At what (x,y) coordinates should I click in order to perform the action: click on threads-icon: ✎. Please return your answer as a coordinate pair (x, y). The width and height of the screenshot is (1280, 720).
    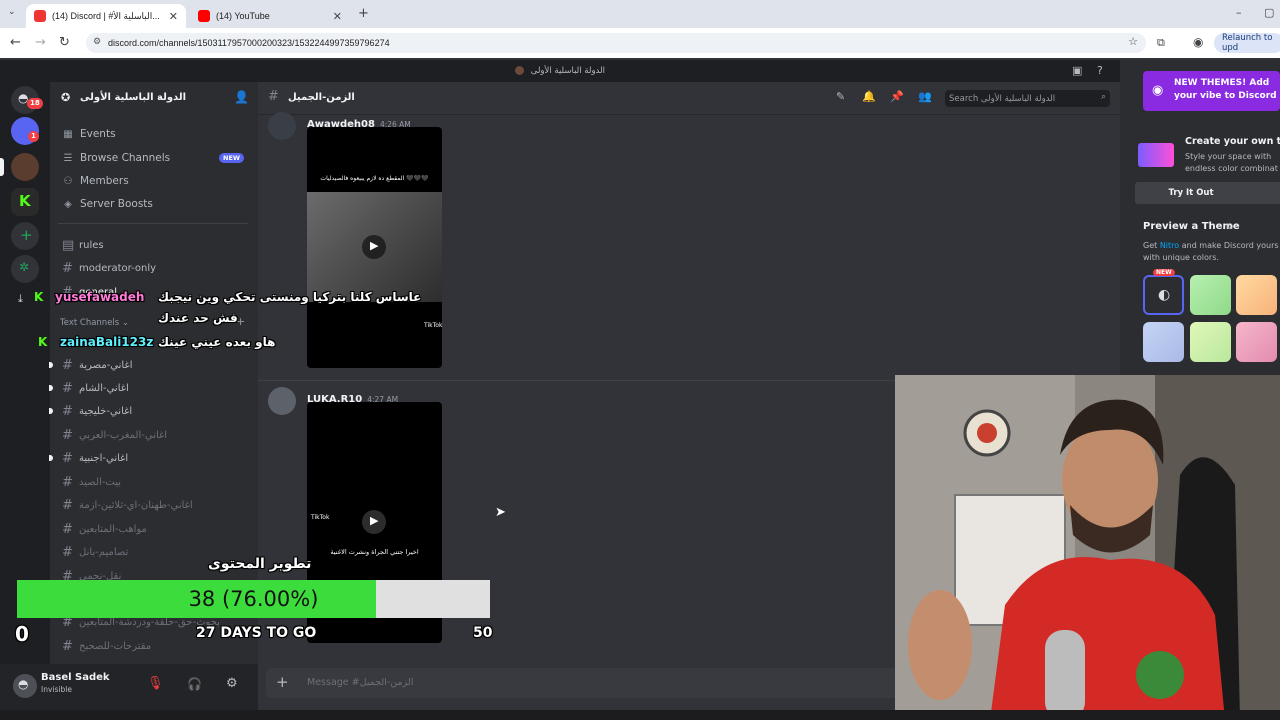
    Looking at the image, I should click on (840, 96).